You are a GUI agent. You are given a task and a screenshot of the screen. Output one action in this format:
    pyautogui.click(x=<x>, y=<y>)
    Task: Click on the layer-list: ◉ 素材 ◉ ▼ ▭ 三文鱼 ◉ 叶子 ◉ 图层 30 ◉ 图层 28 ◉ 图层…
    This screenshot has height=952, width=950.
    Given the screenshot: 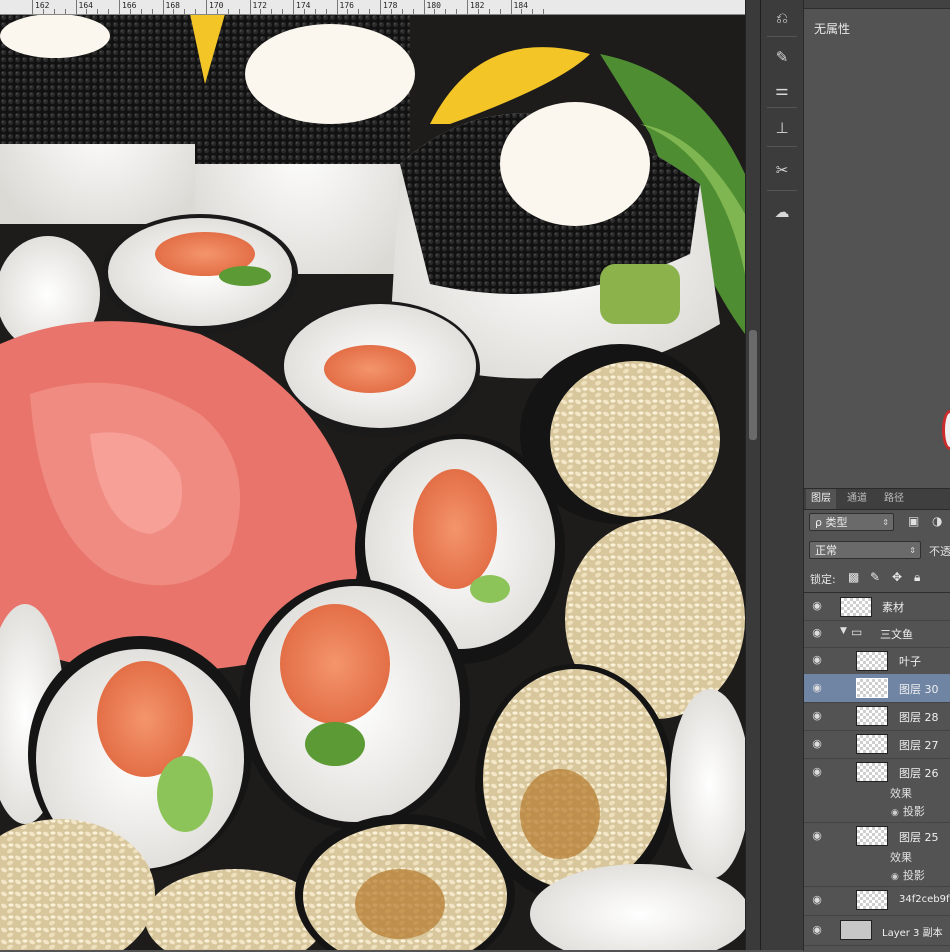 What is the action you would take?
    pyautogui.click(x=877, y=772)
    